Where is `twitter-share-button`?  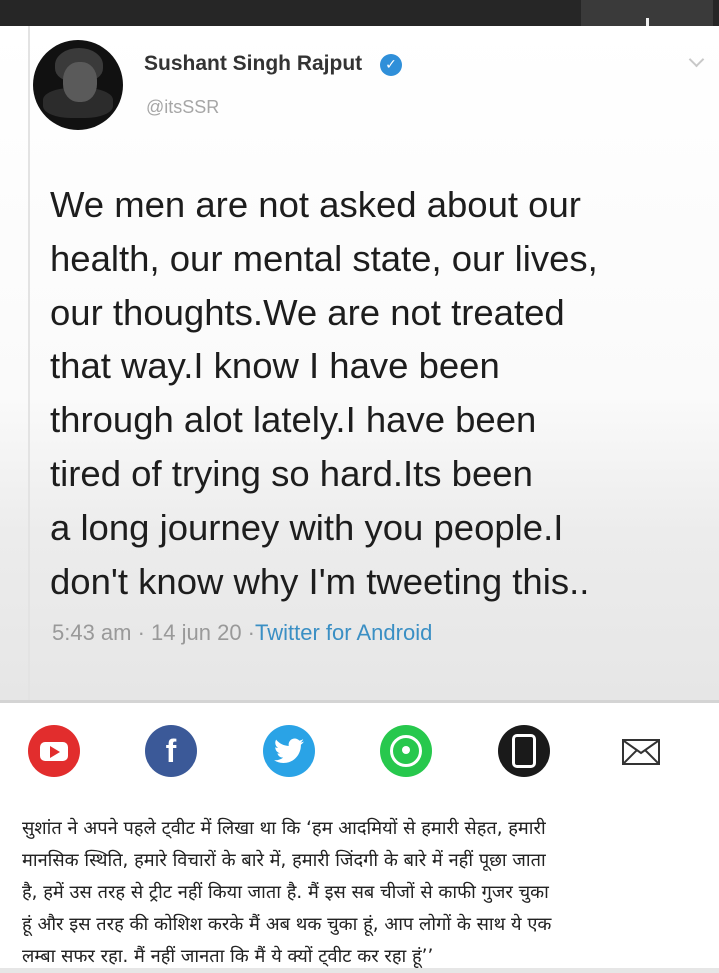
twitter-share-button is located at coordinates (289, 751).